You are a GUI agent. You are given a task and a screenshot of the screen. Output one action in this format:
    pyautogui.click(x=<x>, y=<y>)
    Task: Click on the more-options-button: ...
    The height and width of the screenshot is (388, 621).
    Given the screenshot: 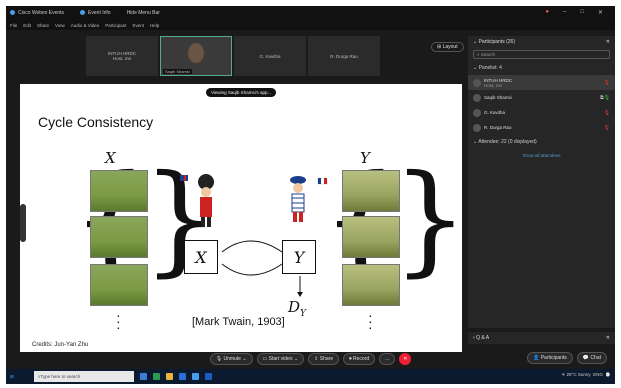 What is the action you would take?
    pyautogui.click(x=387, y=359)
    